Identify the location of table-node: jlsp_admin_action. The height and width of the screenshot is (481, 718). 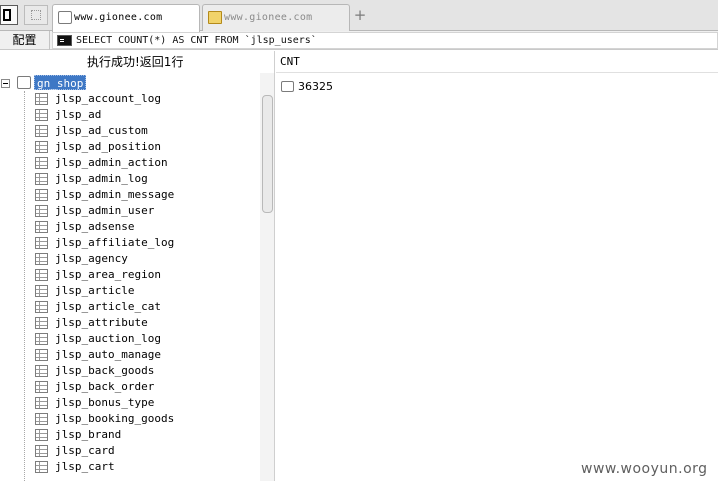
(130, 163).